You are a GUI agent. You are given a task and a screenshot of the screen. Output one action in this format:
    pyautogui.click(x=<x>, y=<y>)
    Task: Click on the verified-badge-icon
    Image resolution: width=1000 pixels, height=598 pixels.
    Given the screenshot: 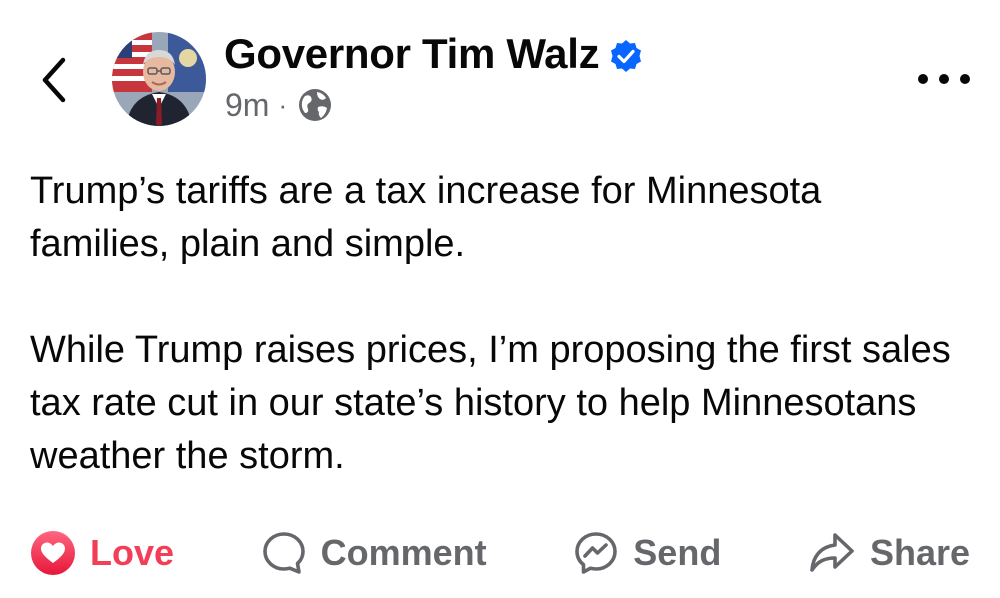 What is the action you would take?
    pyautogui.click(x=626, y=56)
    